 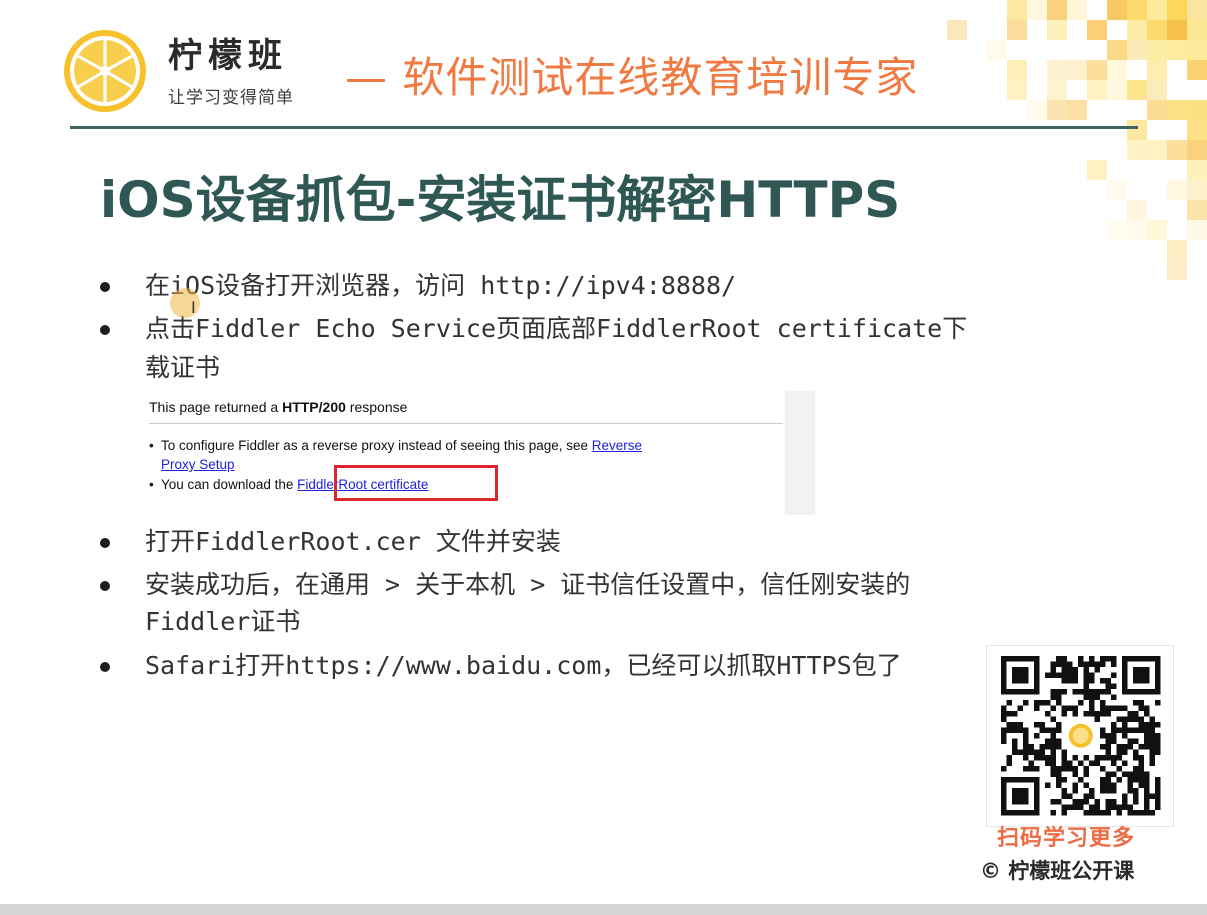 I want to click on brand-slogan: 让学习变得简单, so click(x=231, y=98).